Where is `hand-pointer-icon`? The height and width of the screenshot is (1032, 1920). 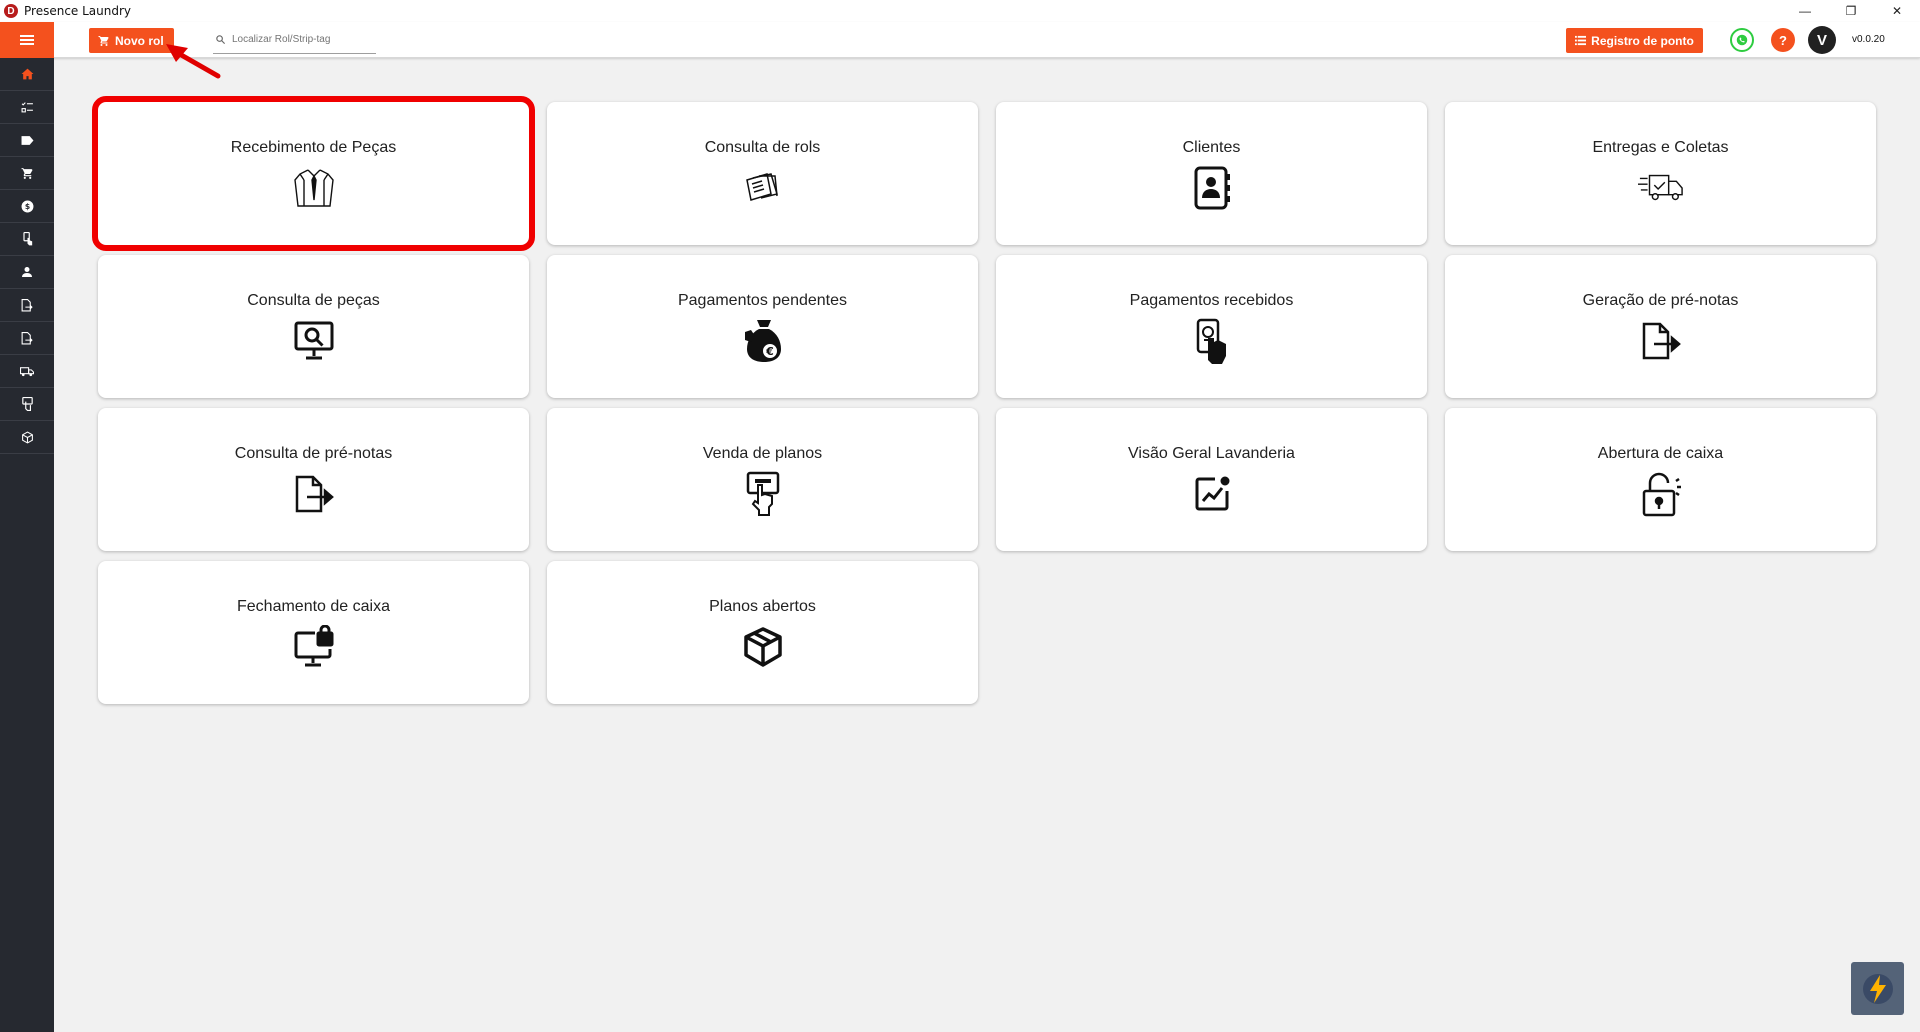
hand-pointer-icon is located at coordinates (27, 239).